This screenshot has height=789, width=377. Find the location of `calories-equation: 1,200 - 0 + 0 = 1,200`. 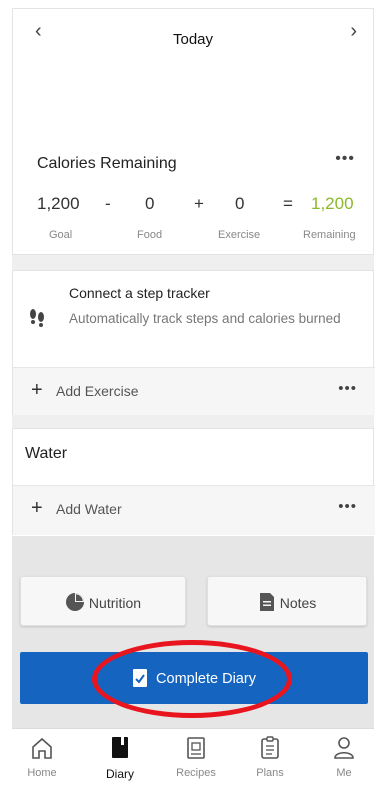

calories-equation: 1,200 - 0 + 0 = 1,200 is located at coordinates (194, 205).